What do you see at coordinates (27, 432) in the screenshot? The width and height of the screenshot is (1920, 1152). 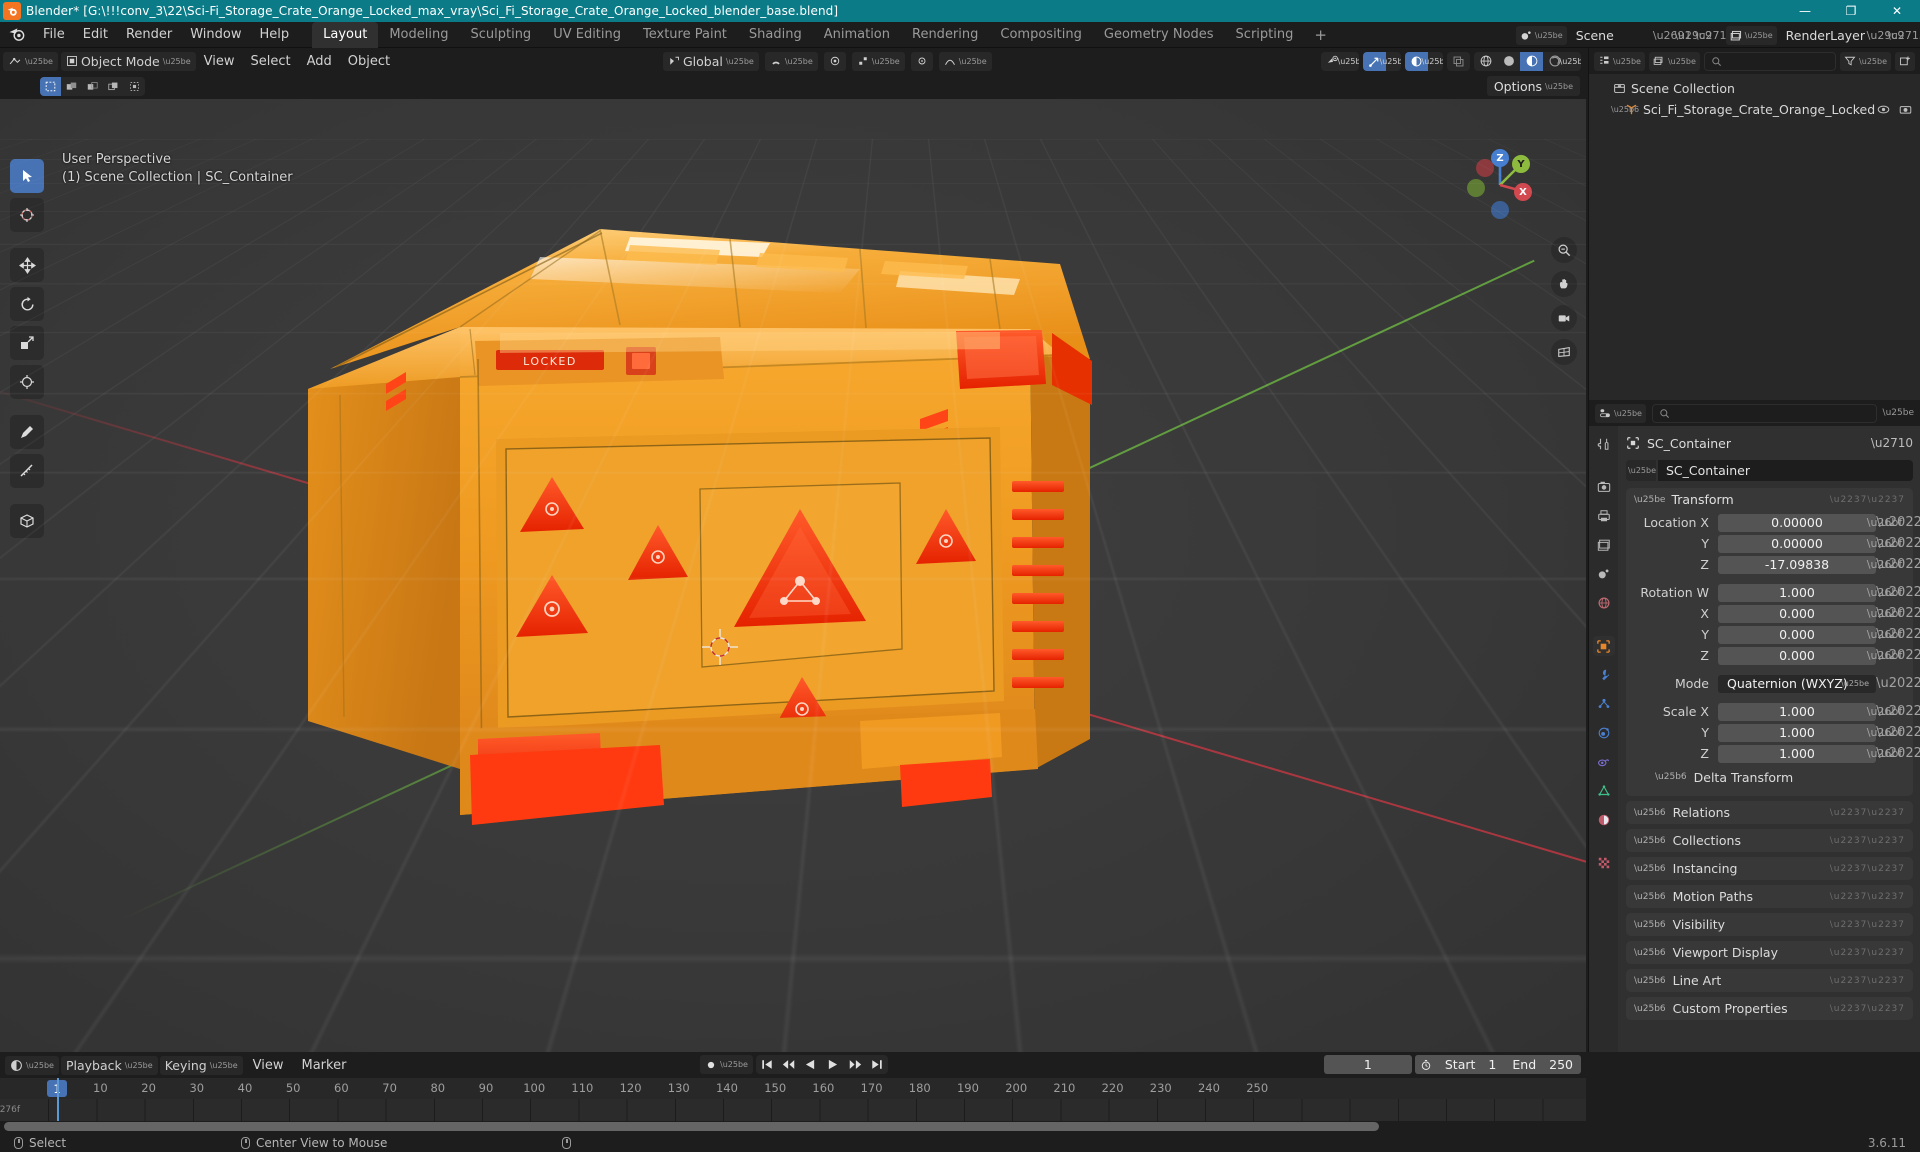 I see `annotate-tool-button` at bounding box center [27, 432].